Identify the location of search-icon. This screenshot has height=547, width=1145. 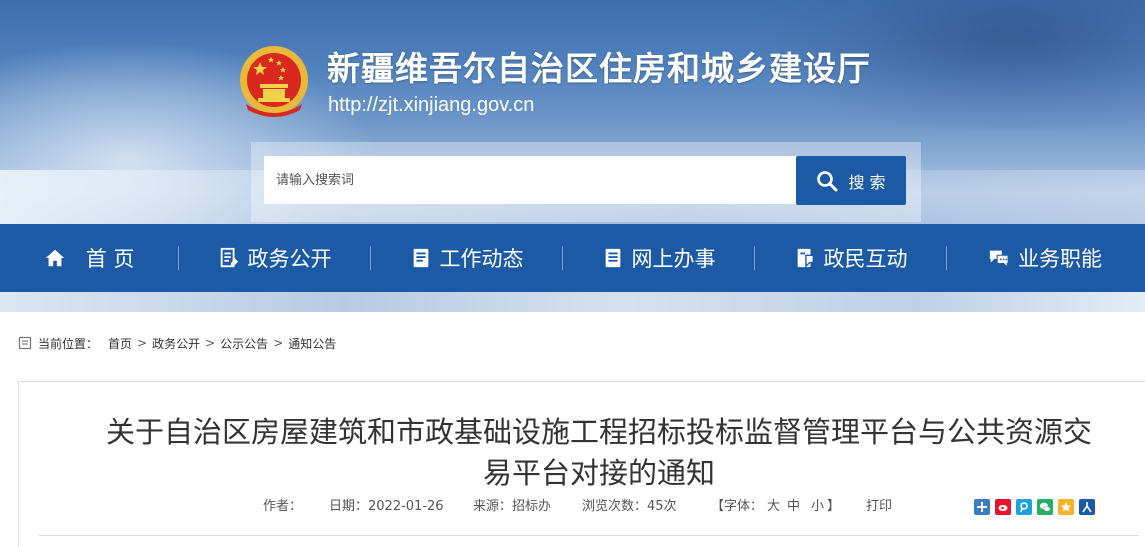
(827, 180).